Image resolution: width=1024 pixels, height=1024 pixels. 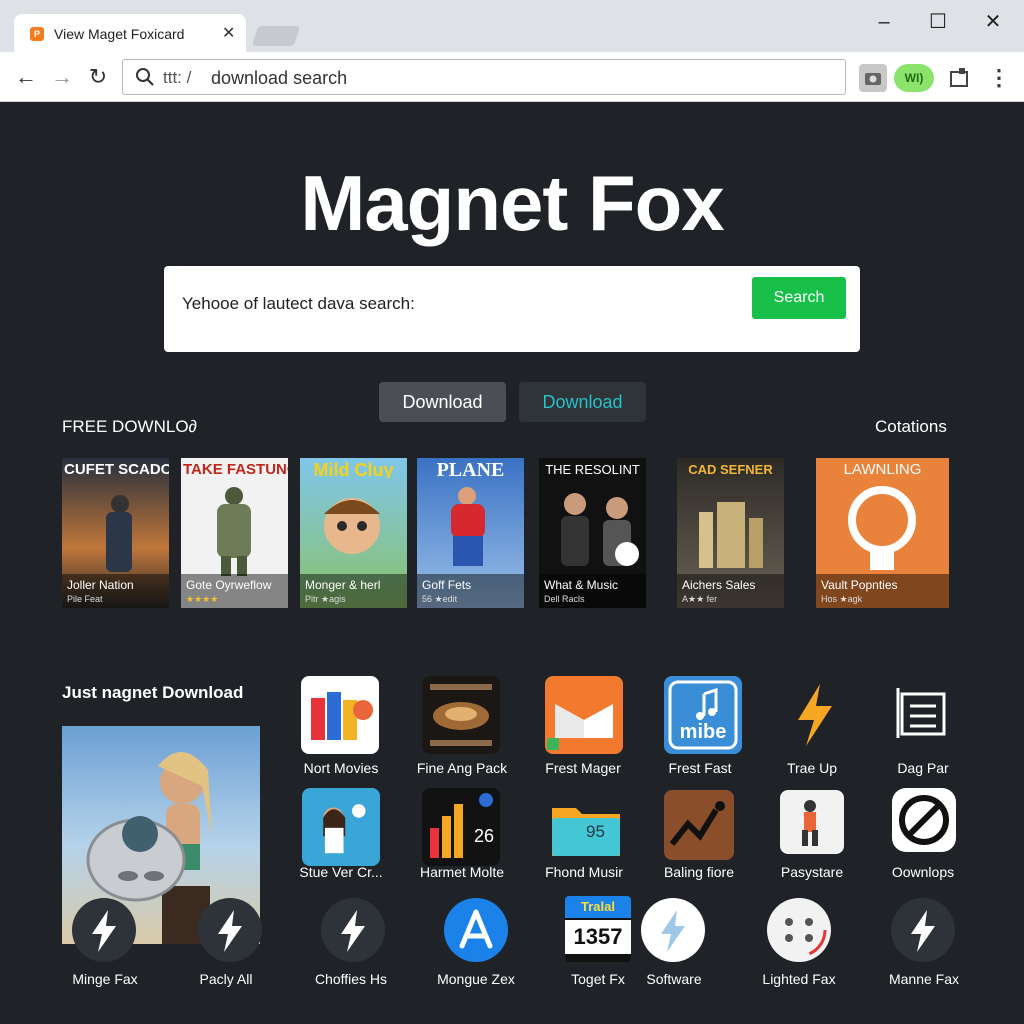 I want to click on lightning-icon, so click(x=815, y=715).